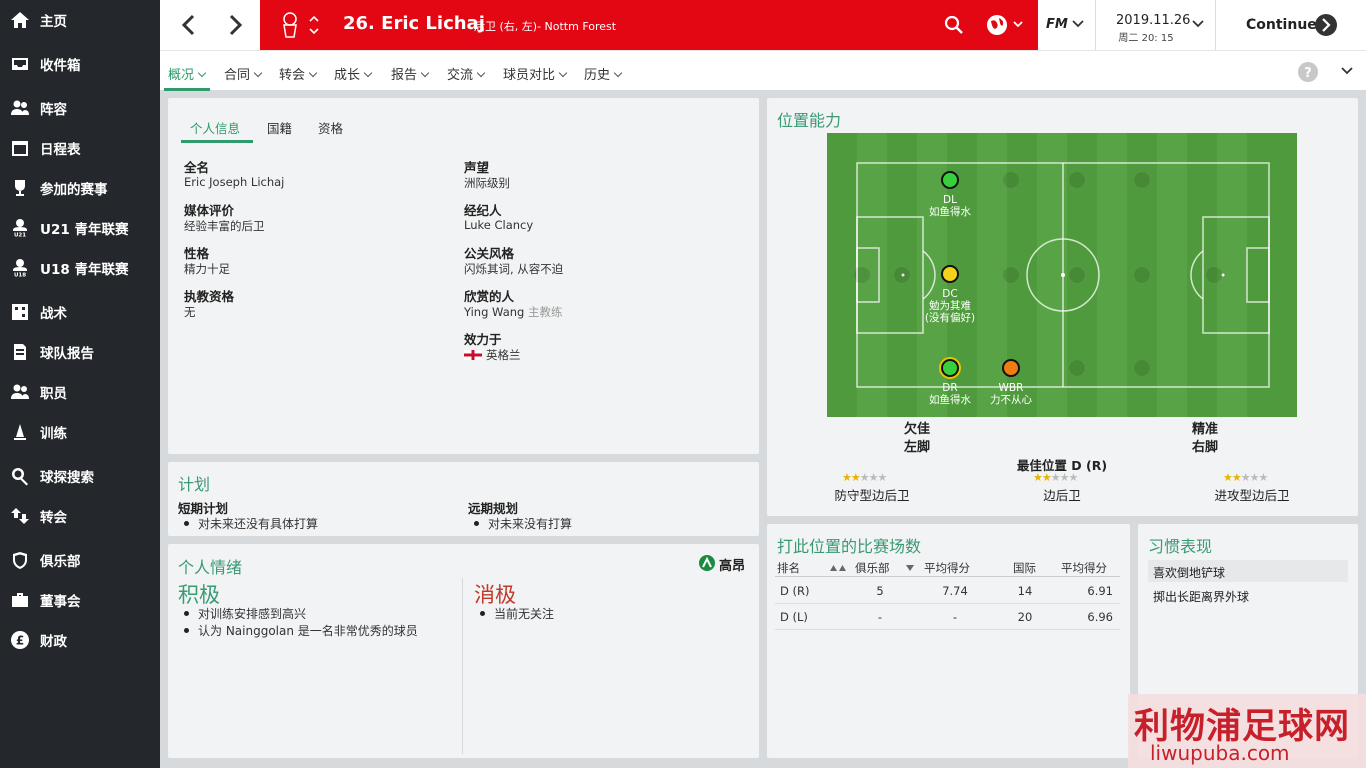 This screenshot has width=1366, height=768. What do you see at coordinates (489, 296) in the screenshot?
I see `favourite-label: 欣赏的人` at bounding box center [489, 296].